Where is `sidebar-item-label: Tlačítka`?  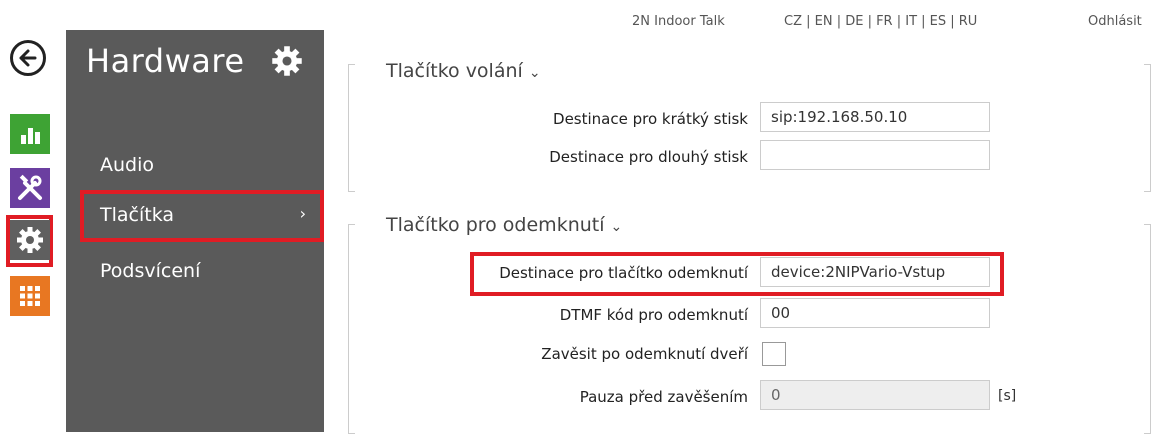 sidebar-item-label: Tlačítka is located at coordinates (137, 215).